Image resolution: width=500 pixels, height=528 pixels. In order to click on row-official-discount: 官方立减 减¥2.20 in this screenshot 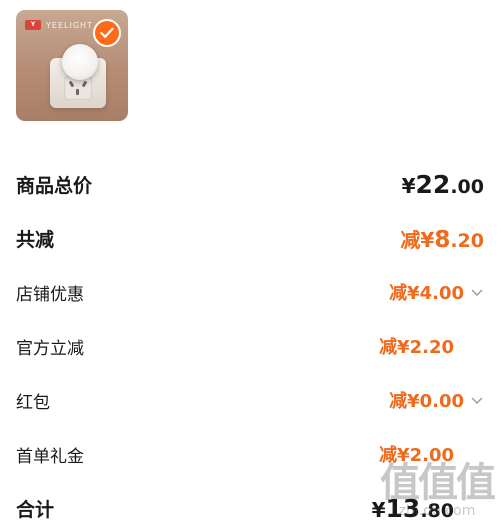, I will do `click(250, 346)`.